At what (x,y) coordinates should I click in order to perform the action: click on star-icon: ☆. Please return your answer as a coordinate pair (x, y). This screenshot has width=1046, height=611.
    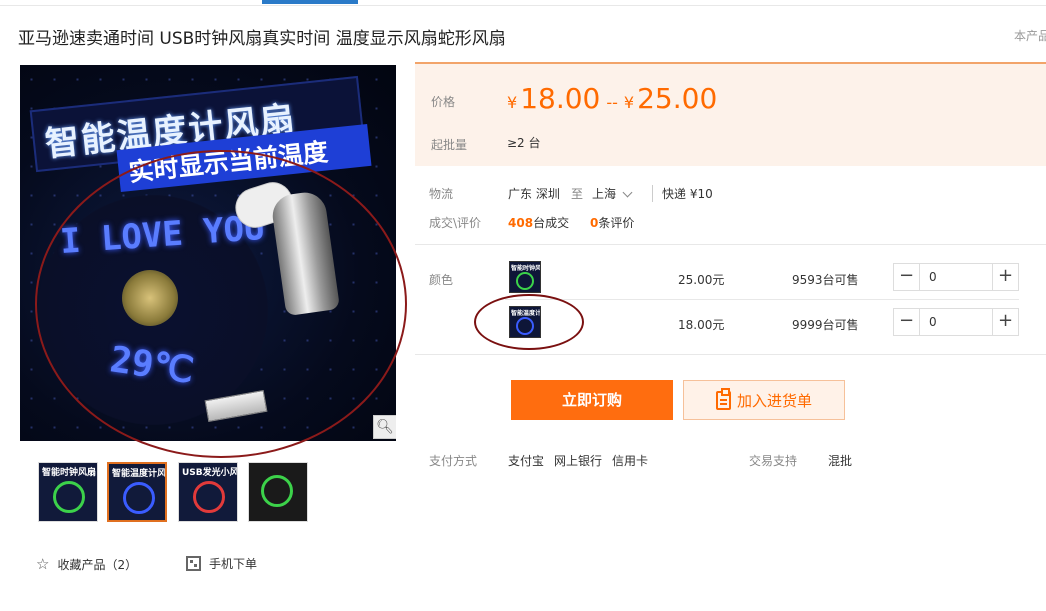
    Looking at the image, I should click on (43, 564).